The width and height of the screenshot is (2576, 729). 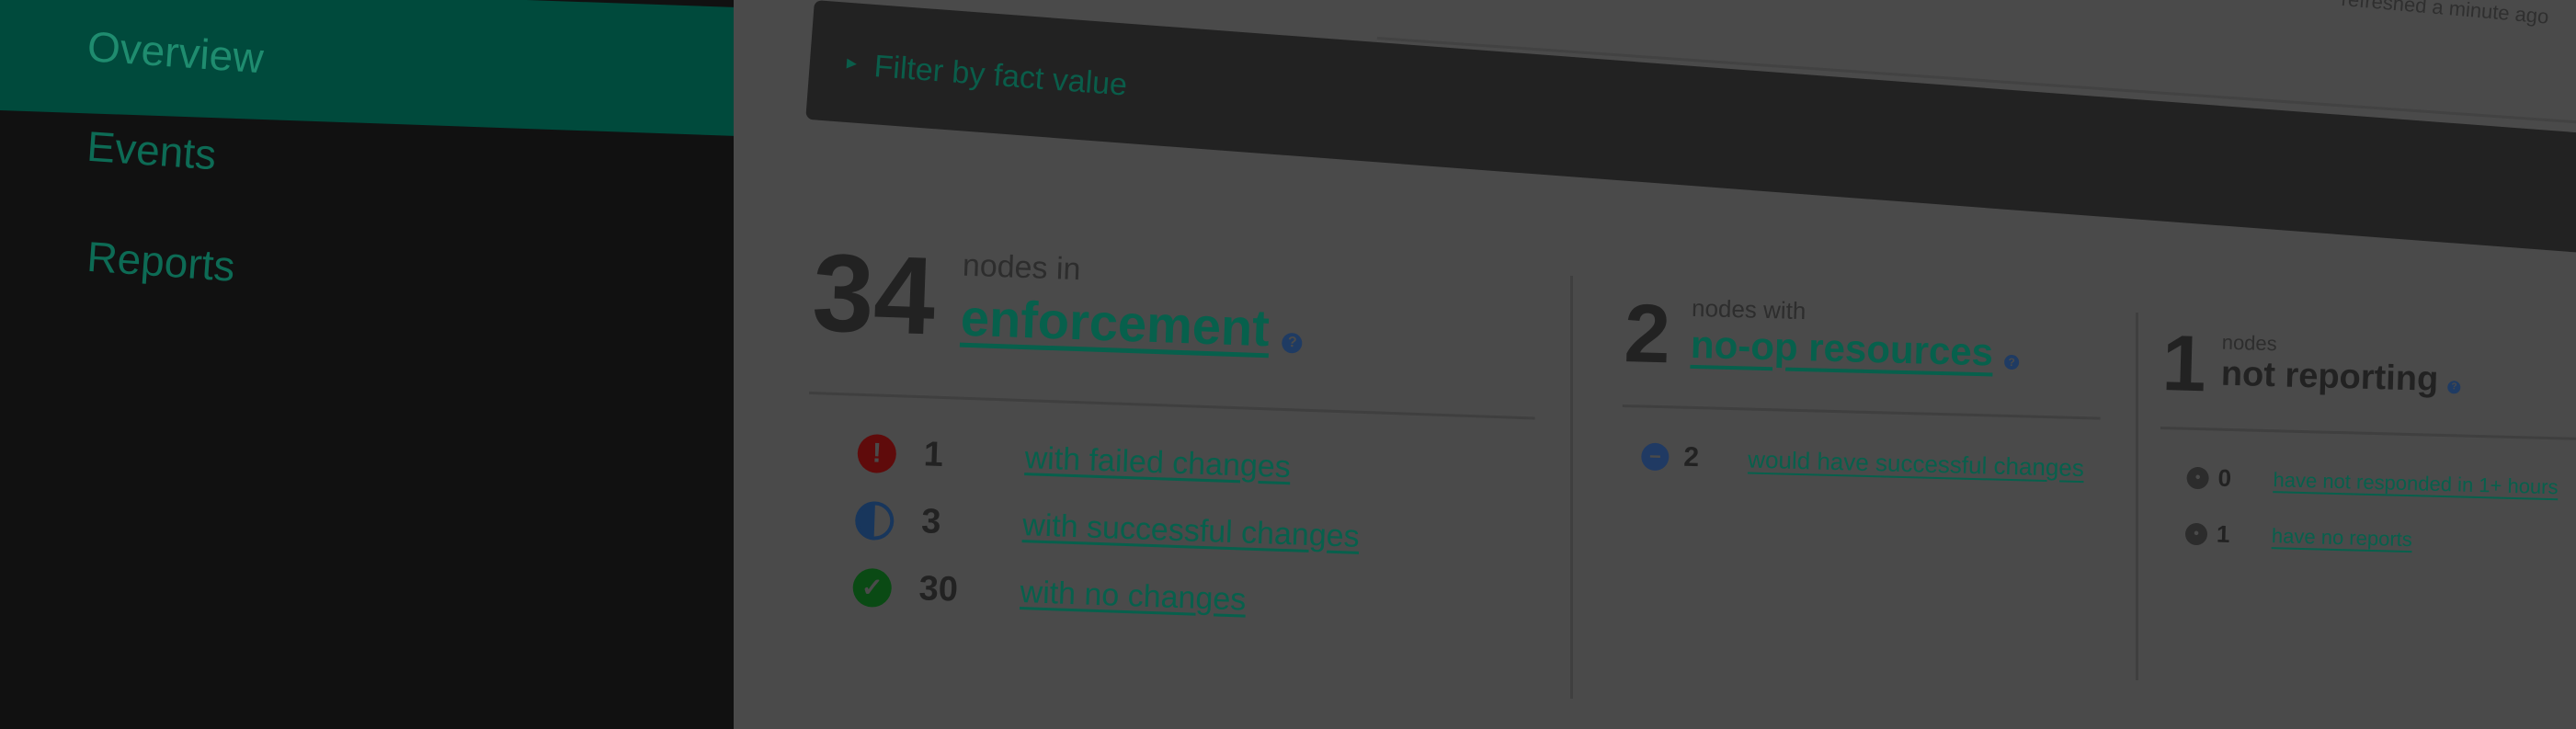 What do you see at coordinates (1157, 462) in the screenshot?
I see `failed-changes-link: with failed changes` at bounding box center [1157, 462].